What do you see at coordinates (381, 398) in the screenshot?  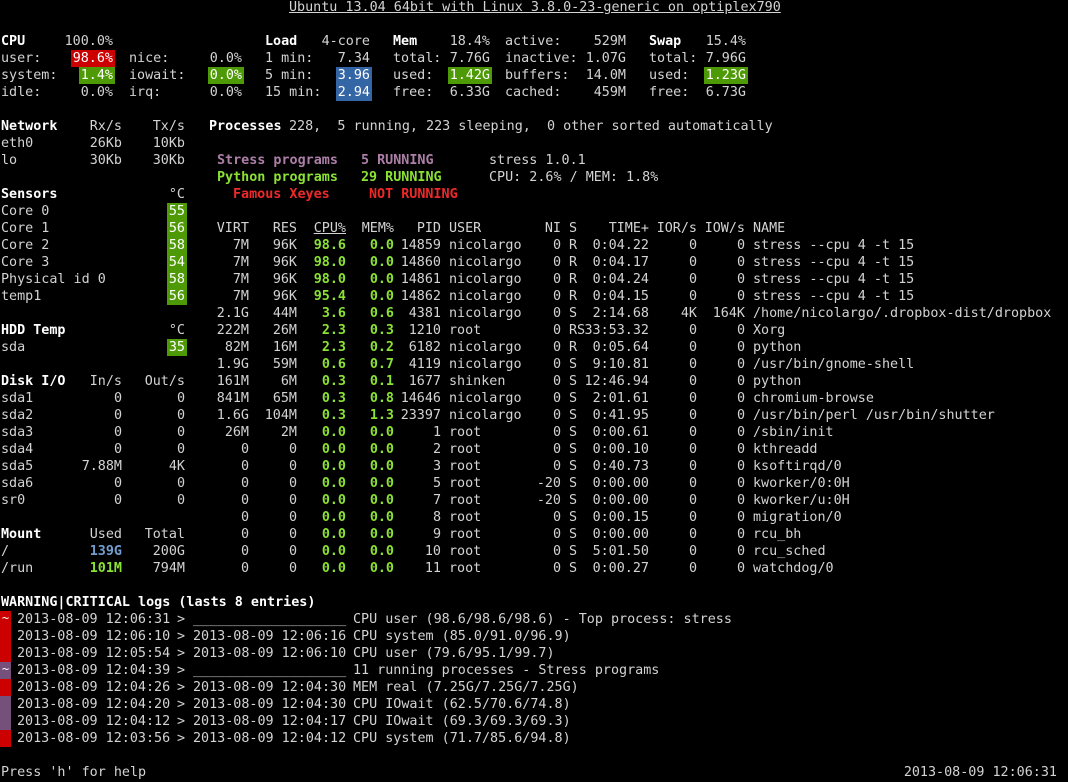 I see `process-cell-mem: 0.8` at bounding box center [381, 398].